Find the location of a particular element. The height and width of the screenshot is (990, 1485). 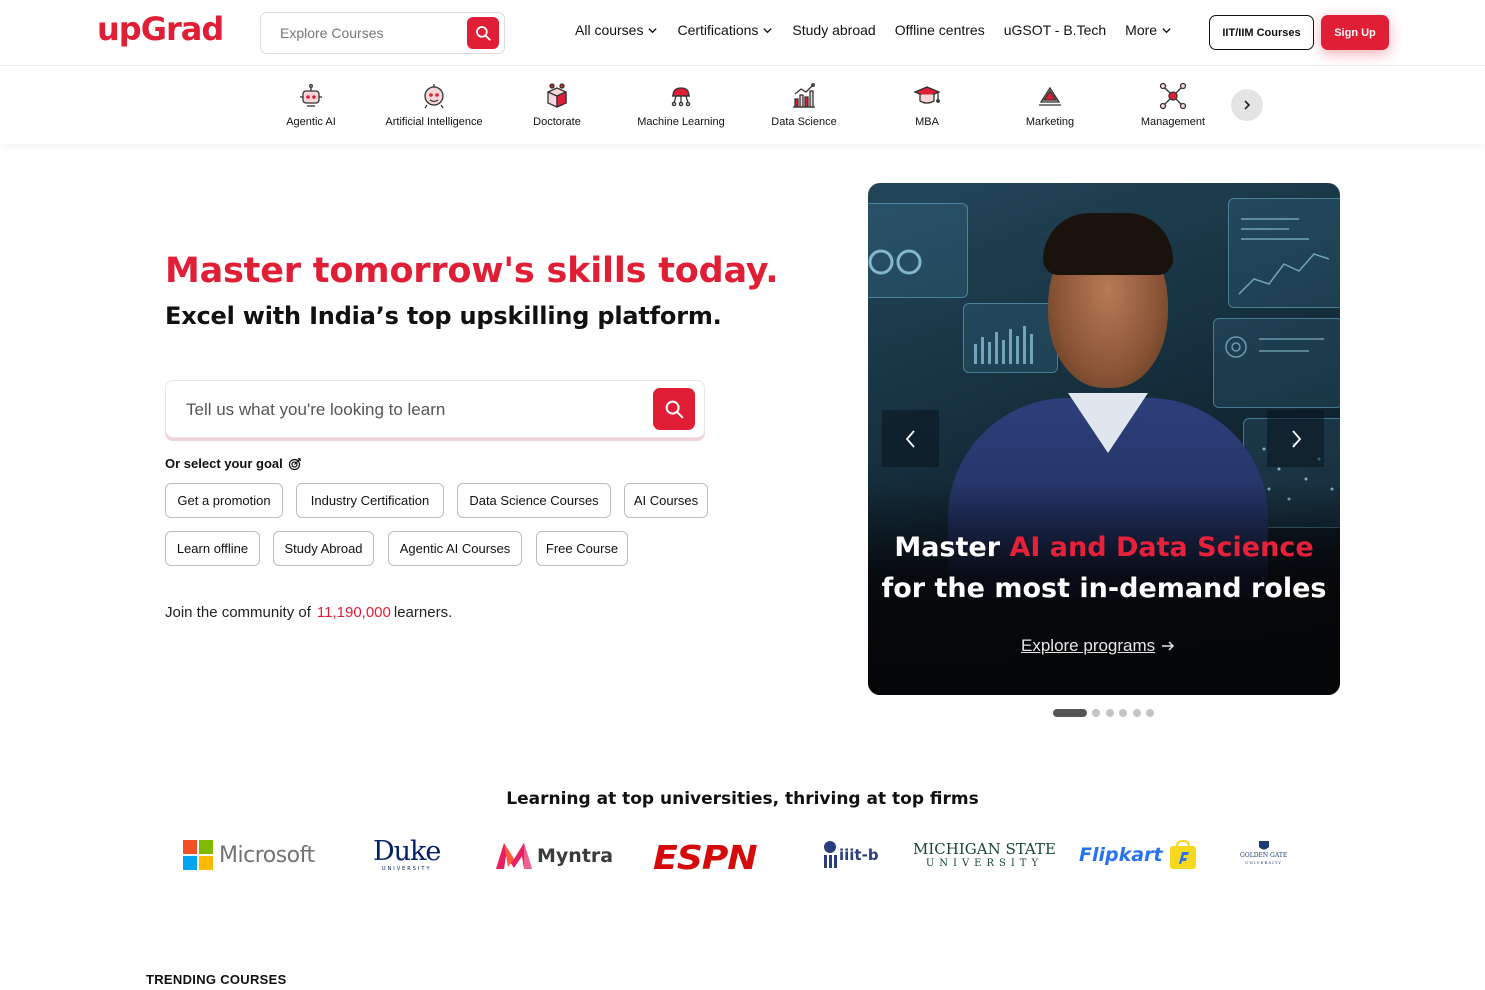

nav-all-courses: All courses is located at coordinates (616, 30).